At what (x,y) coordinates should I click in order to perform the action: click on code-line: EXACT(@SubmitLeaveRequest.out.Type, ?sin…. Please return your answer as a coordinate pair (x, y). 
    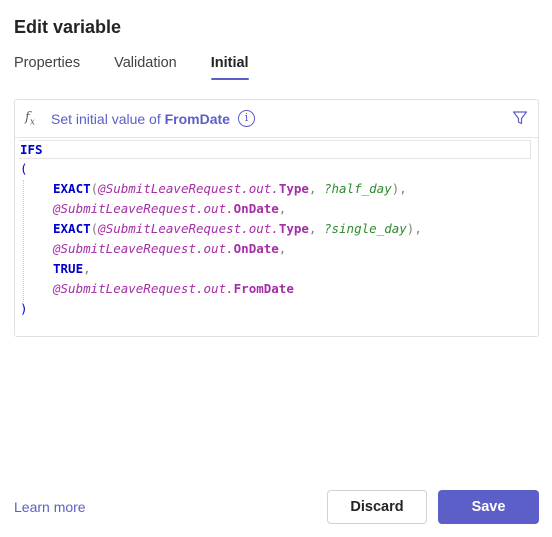
    Looking at the image, I should click on (279, 229).